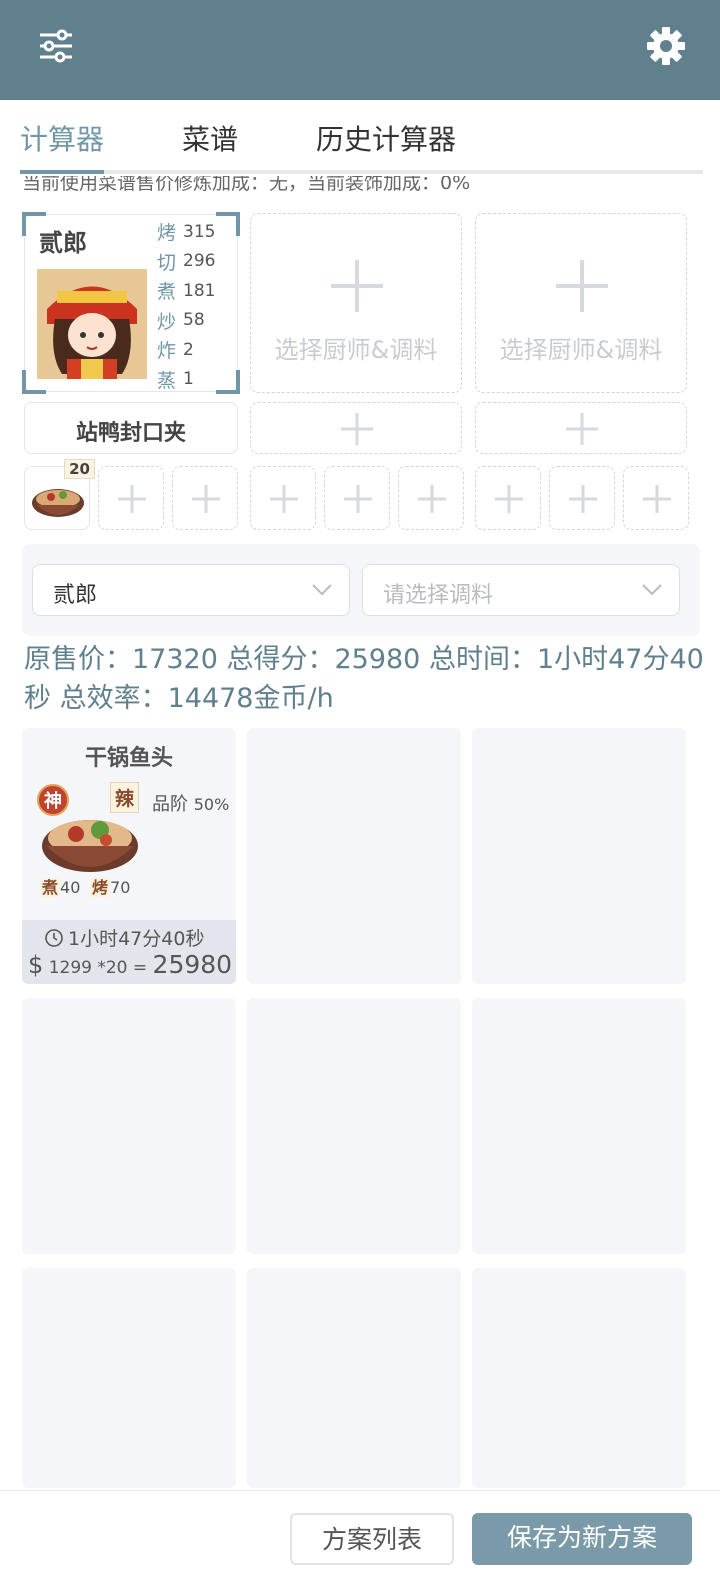 The image size is (720, 1592). I want to click on tab-history-calculator: 历史计算器, so click(386, 138).